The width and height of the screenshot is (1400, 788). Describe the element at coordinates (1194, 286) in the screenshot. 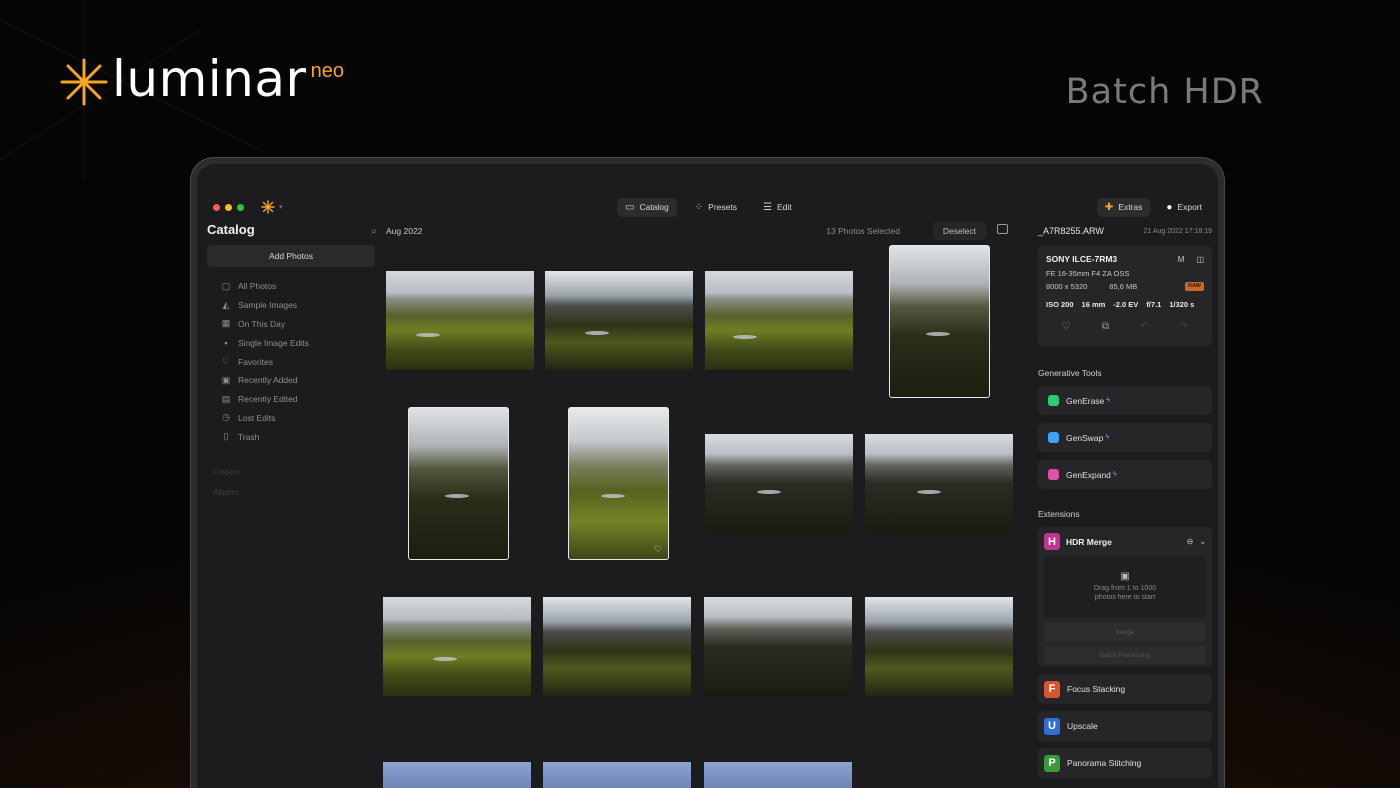

I see `raw-badge: RAW` at that location.